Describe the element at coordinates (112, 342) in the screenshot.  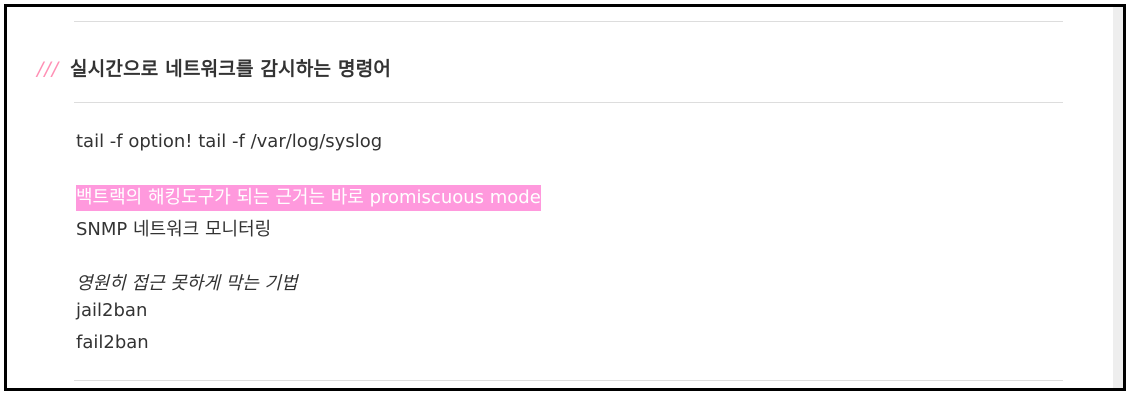
I see `paragraph-fail2ban: fail2ban` at that location.